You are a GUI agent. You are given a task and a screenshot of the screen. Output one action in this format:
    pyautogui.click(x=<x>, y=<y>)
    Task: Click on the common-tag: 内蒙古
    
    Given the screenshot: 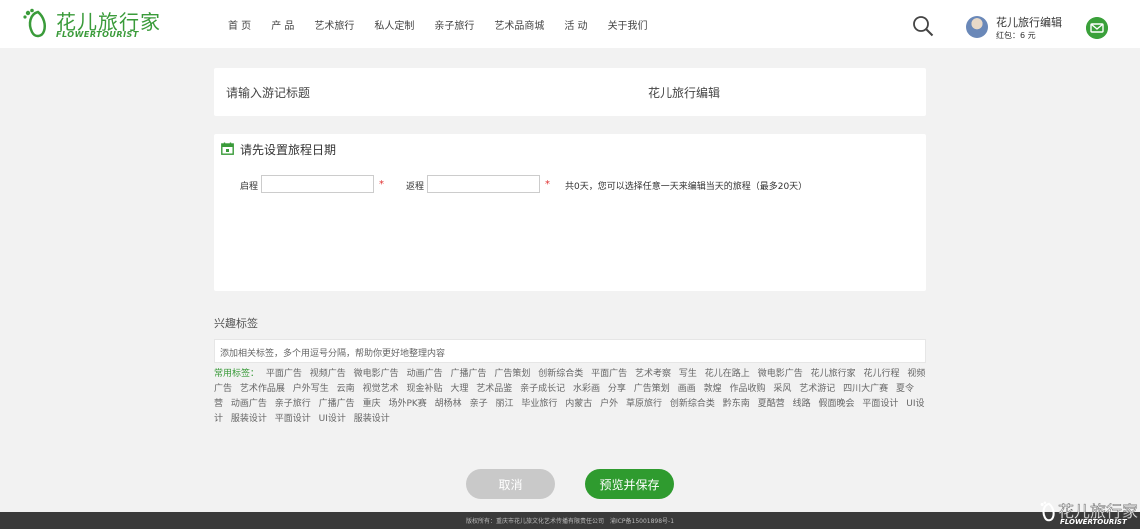 What is the action you would take?
    pyautogui.click(x=578, y=404)
    